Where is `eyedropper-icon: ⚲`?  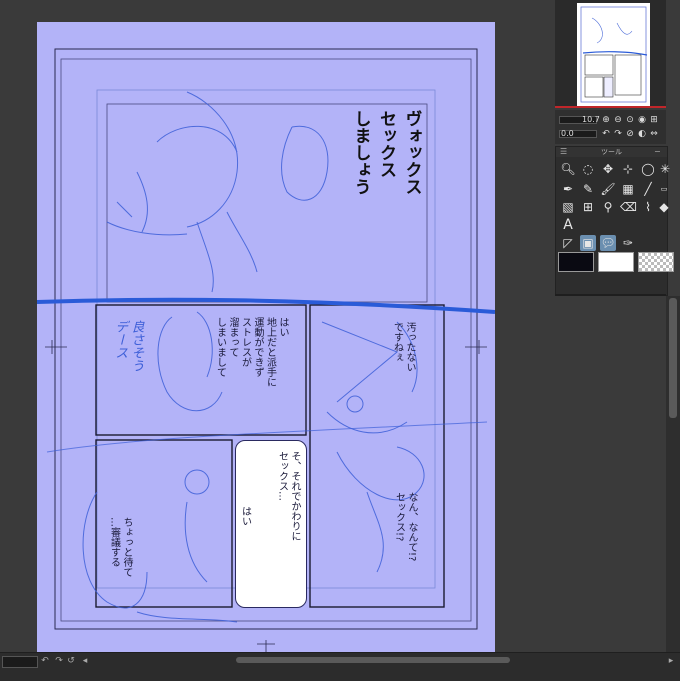
eyedropper-icon: ⚲ is located at coordinates (608, 207).